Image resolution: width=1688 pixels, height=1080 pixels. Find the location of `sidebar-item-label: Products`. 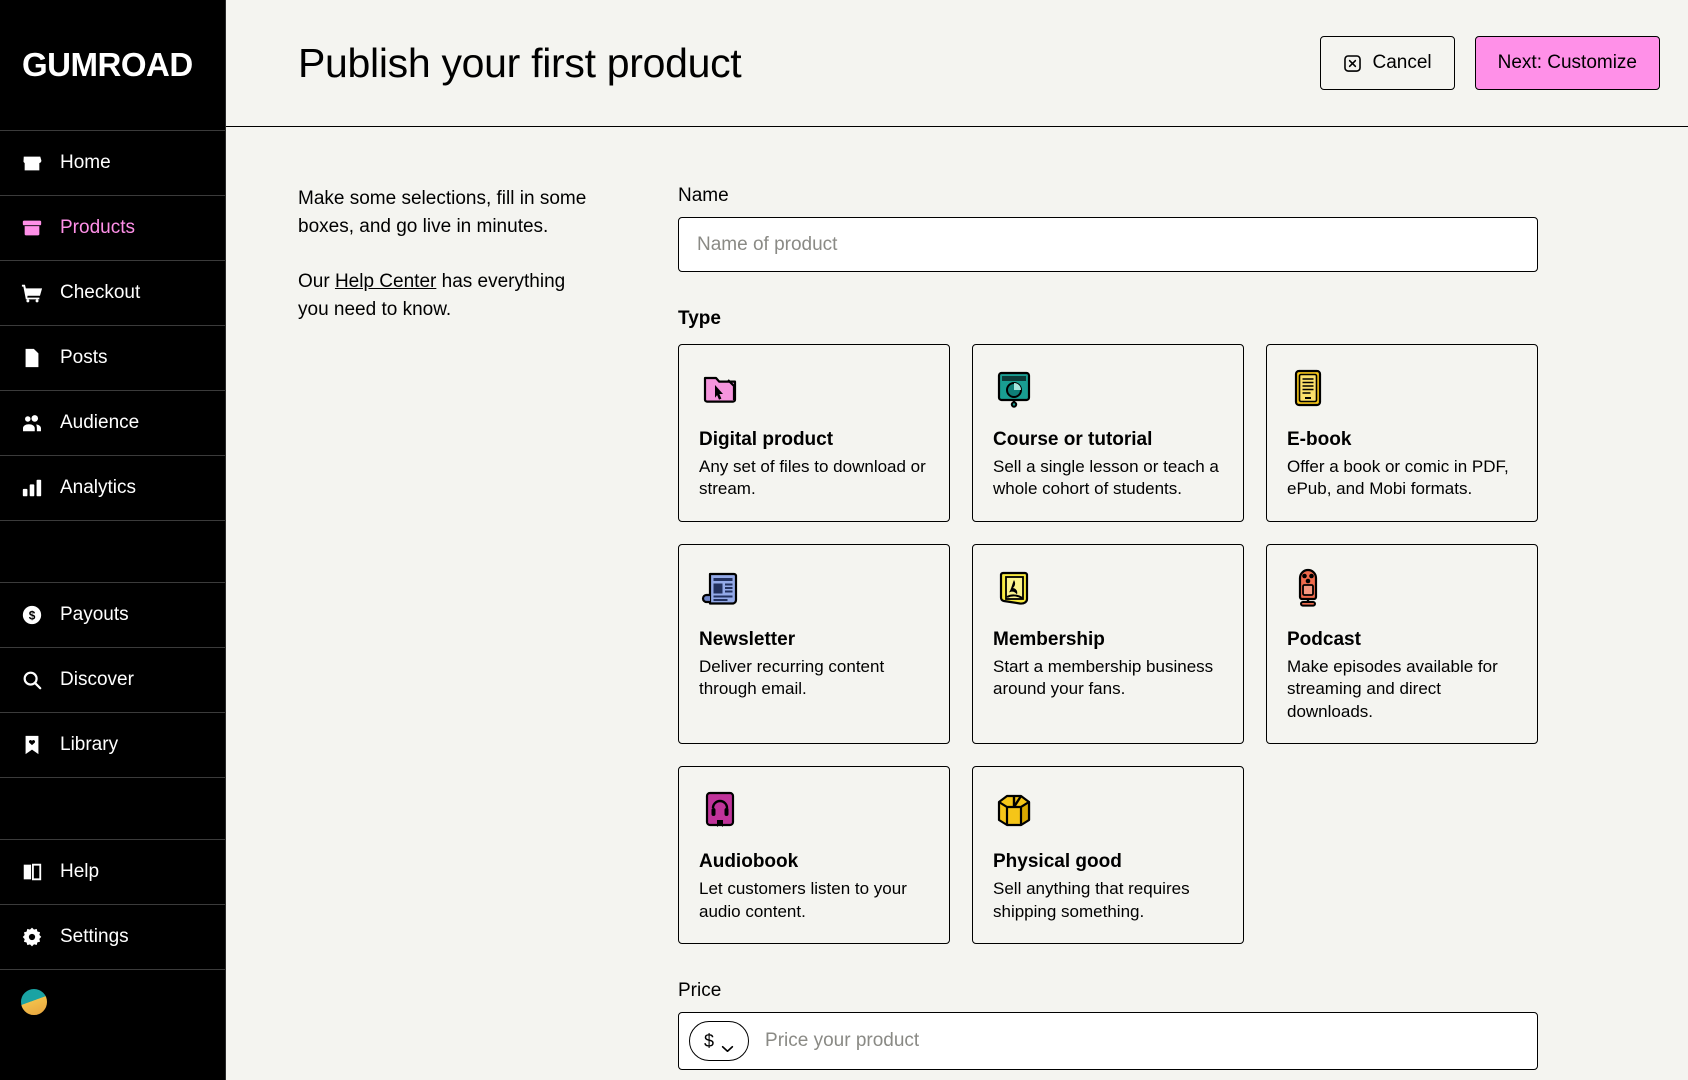

sidebar-item-label: Products is located at coordinates (97, 227).